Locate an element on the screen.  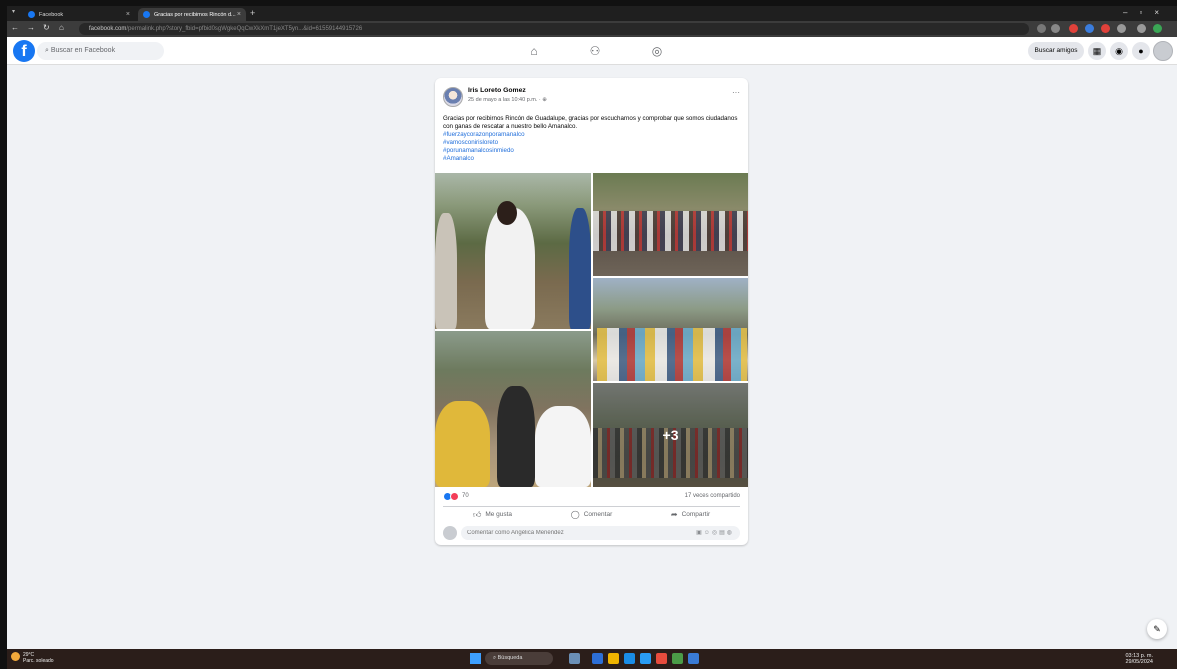
reload-icon: ↻ is located at coordinates (46, 27).